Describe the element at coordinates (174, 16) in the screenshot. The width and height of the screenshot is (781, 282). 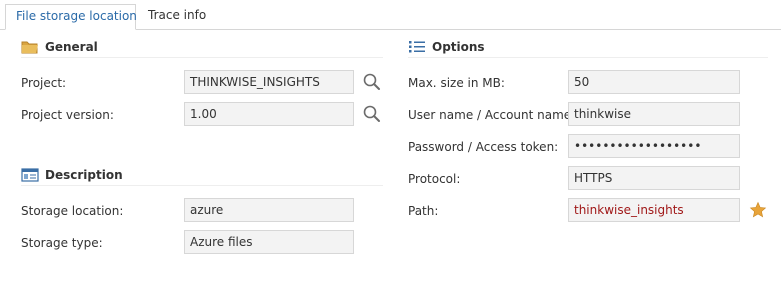
I see `tab-trace-info: Trace info` at that location.